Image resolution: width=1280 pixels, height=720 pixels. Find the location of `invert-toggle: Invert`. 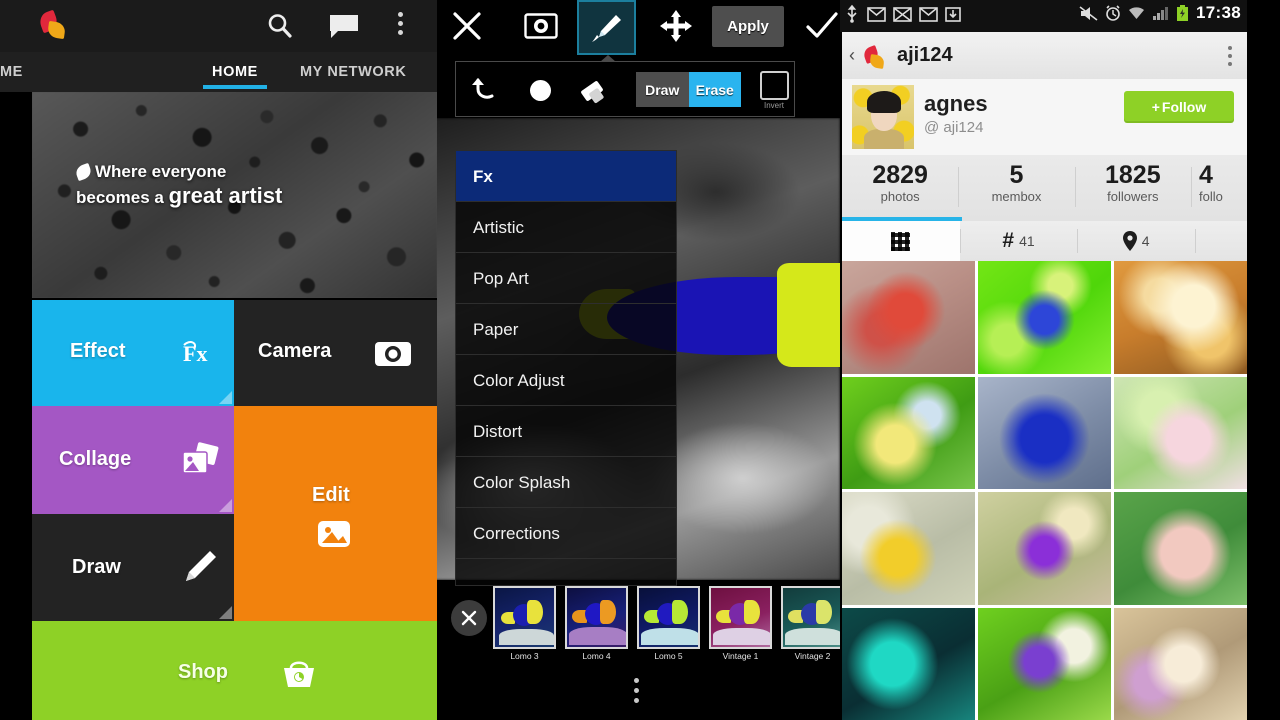

invert-toggle: Invert is located at coordinates (774, 92).